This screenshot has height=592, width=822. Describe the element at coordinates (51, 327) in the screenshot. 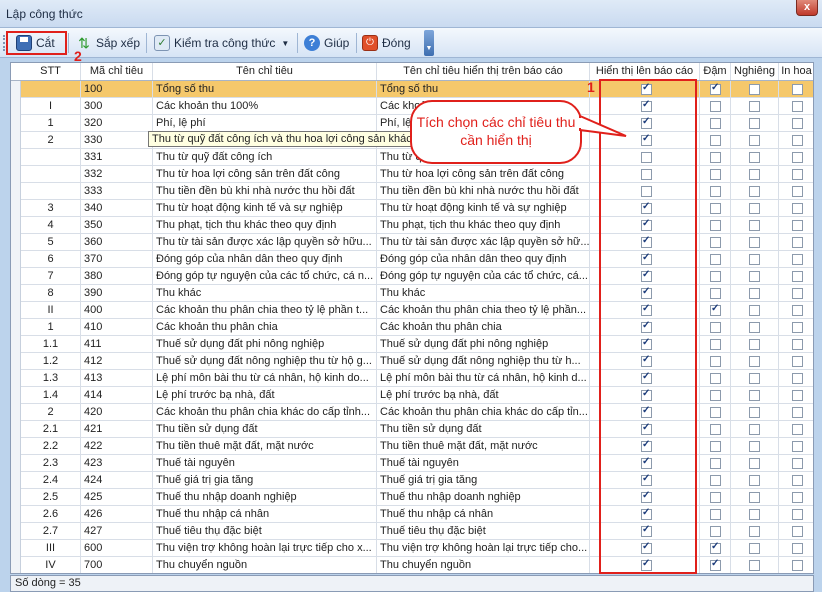

I see `cell-stt: 1` at that location.